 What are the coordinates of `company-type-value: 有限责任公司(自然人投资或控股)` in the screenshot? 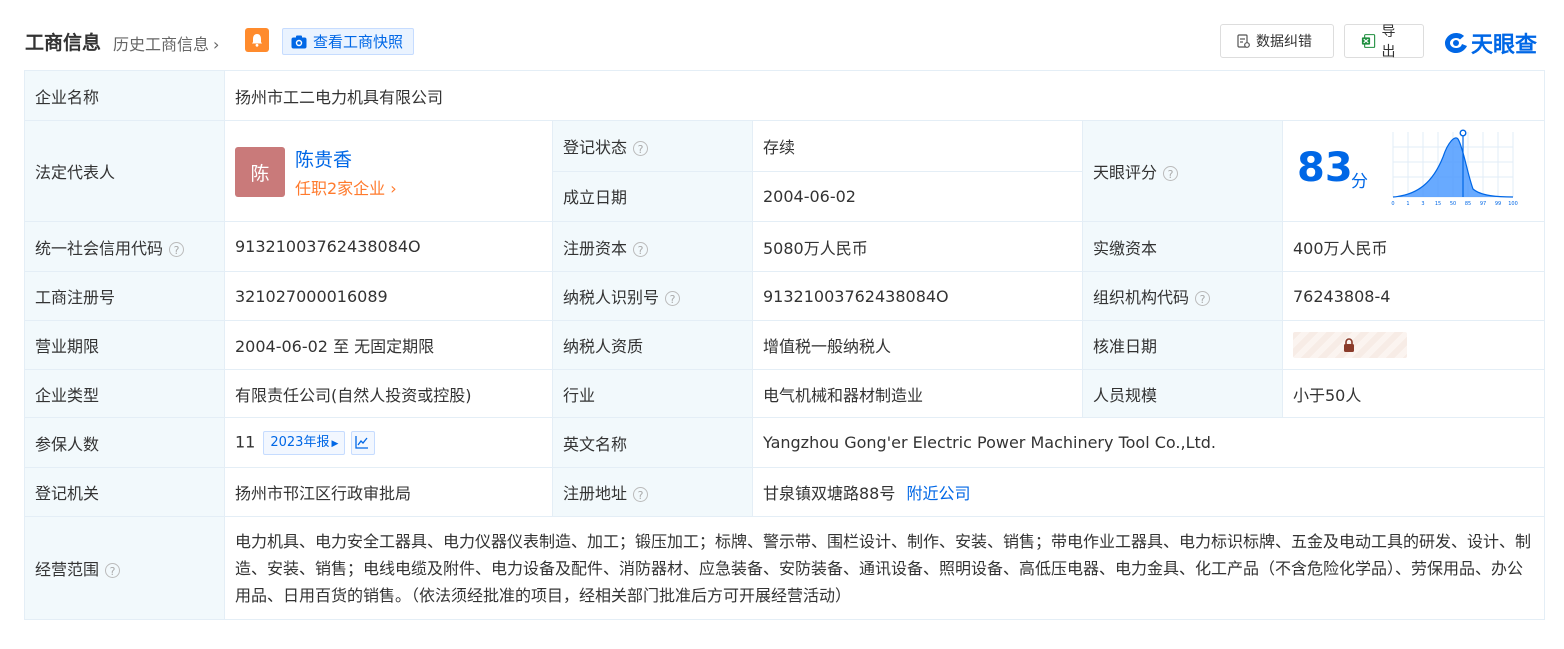 It's located at (388, 393).